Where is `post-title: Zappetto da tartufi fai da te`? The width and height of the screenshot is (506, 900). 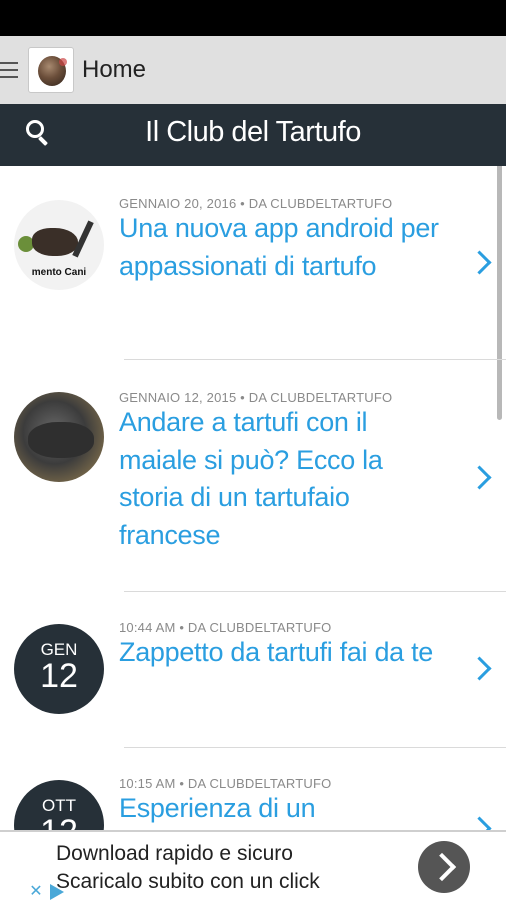
post-title: Zappetto da tartufi fai da te is located at coordinates (279, 653).